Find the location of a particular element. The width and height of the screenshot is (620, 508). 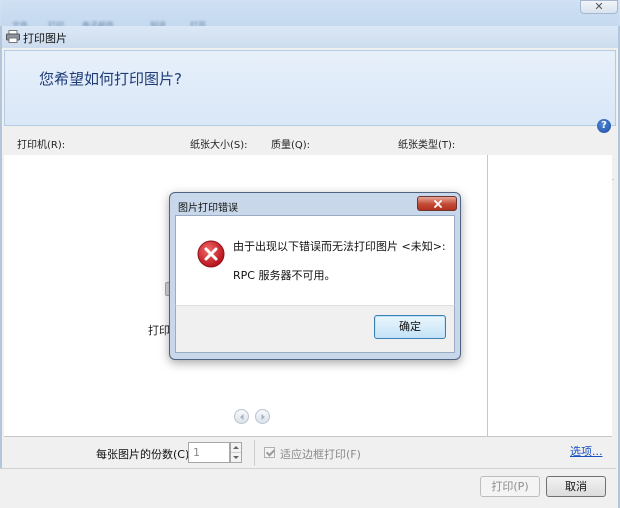

copies-label: 每张图片的份数(C): is located at coordinates (144, 454).